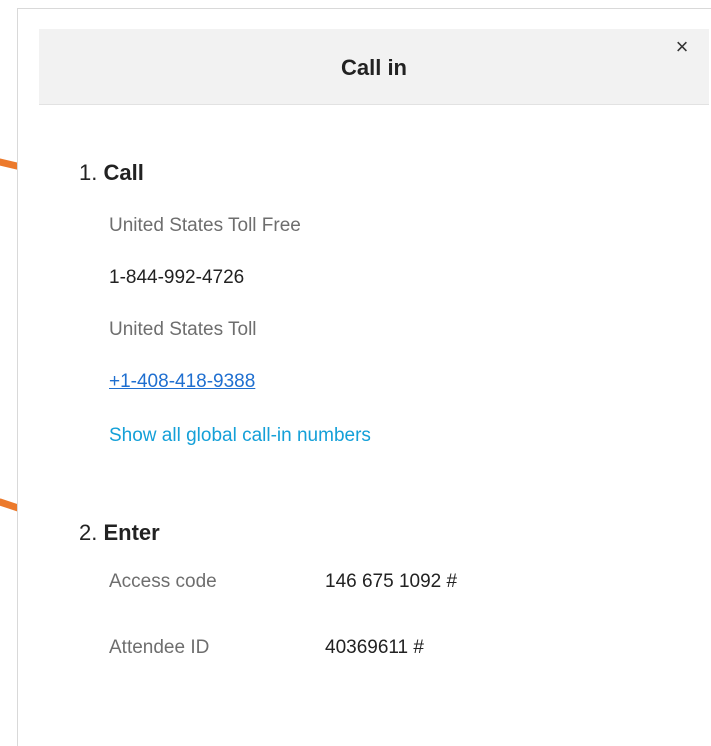 The height and width of the screenshot is (746, 711). I want to click on toll-label: United States Toll, so click(183, 329).